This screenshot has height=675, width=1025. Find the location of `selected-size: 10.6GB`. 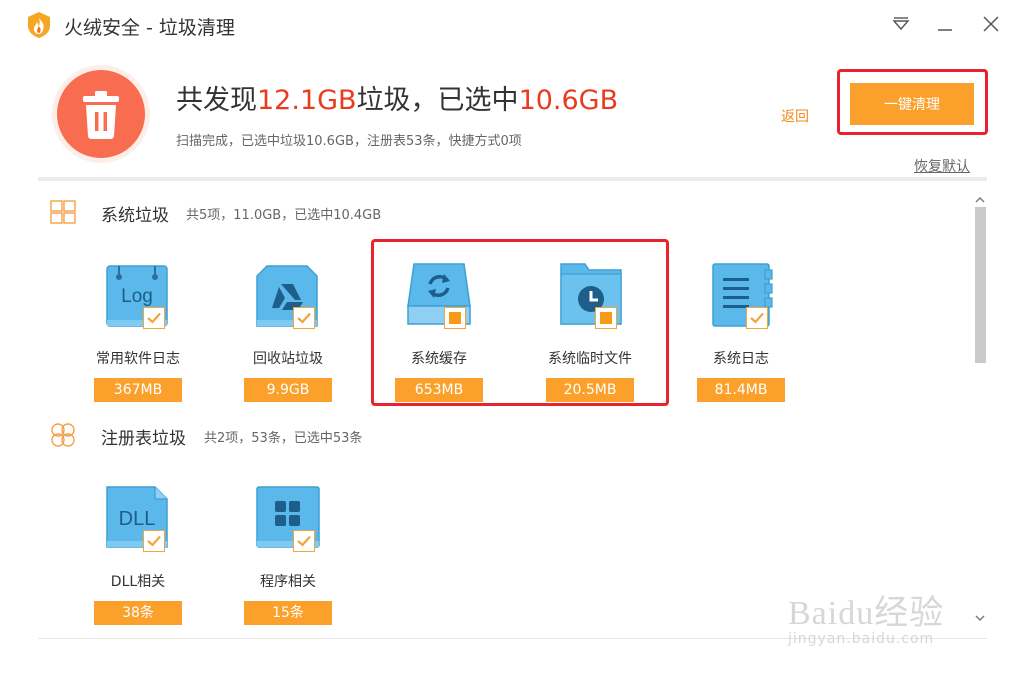

selected-size: 10.6GB is located at coordinates (568, 100).